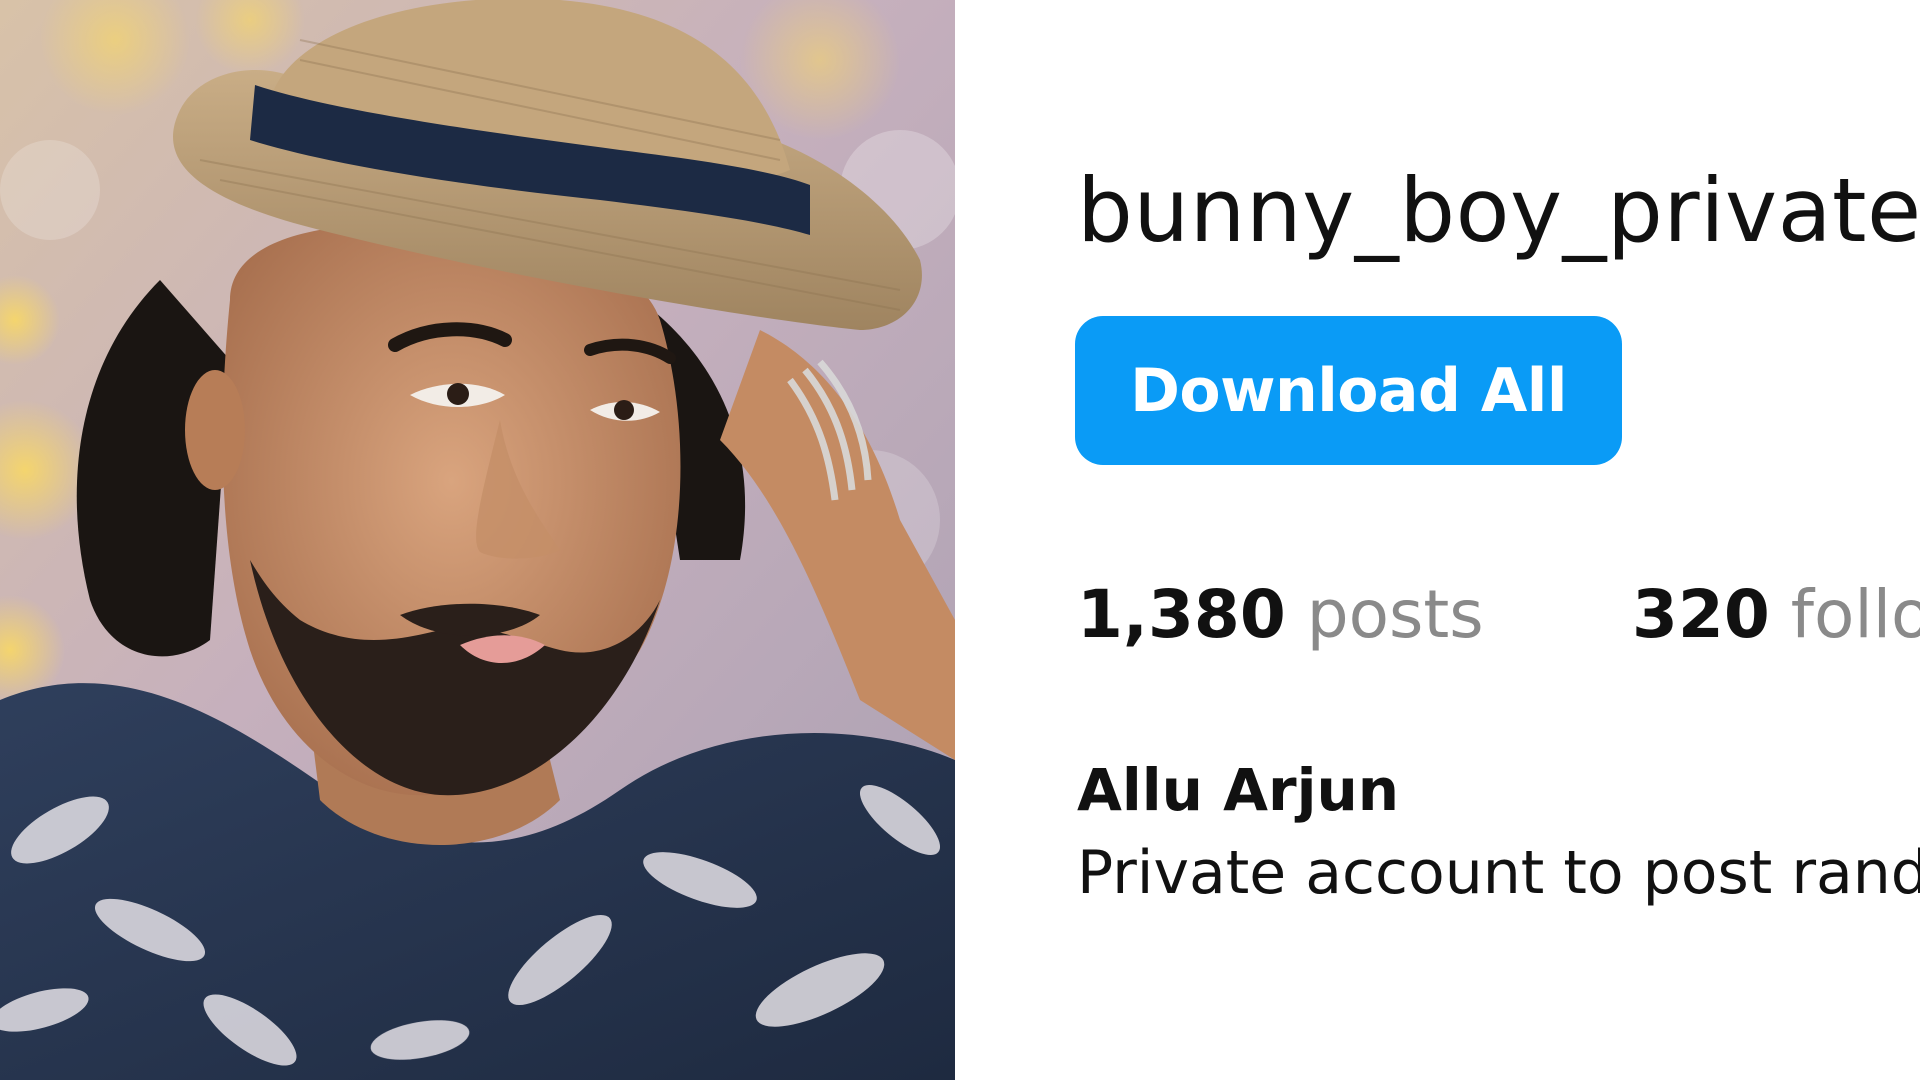 The image size is (1920, 1080). Describe the element at coordinates (1238, 790) in the screenshot. I see `profile-full-name: Allu Arjun` at that location.